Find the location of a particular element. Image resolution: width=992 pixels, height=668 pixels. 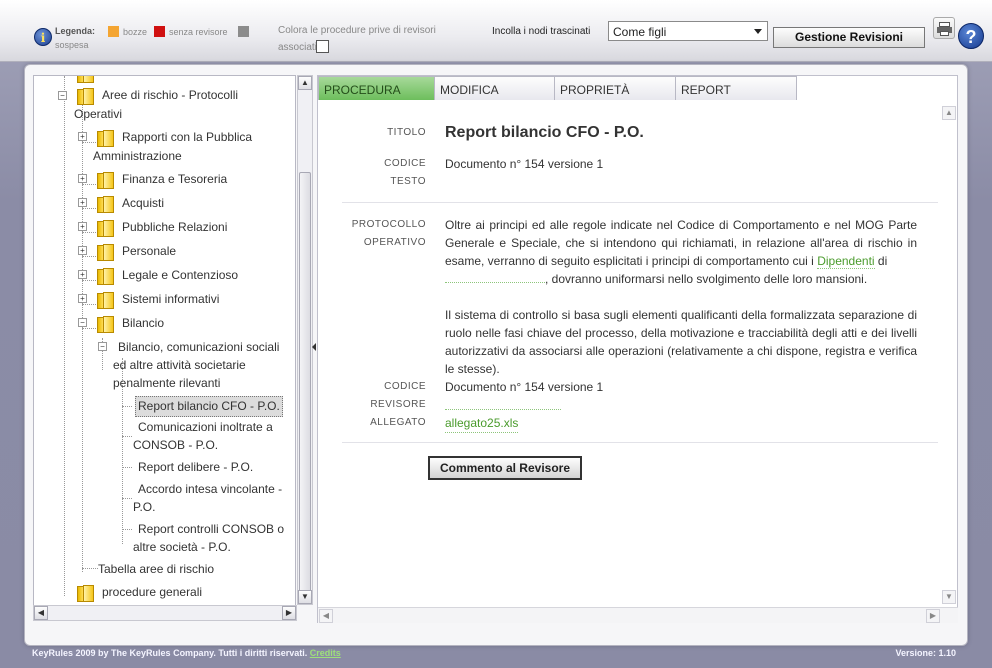

tree-node-label: altre società - P.O. is located at coordinates (182, 547).